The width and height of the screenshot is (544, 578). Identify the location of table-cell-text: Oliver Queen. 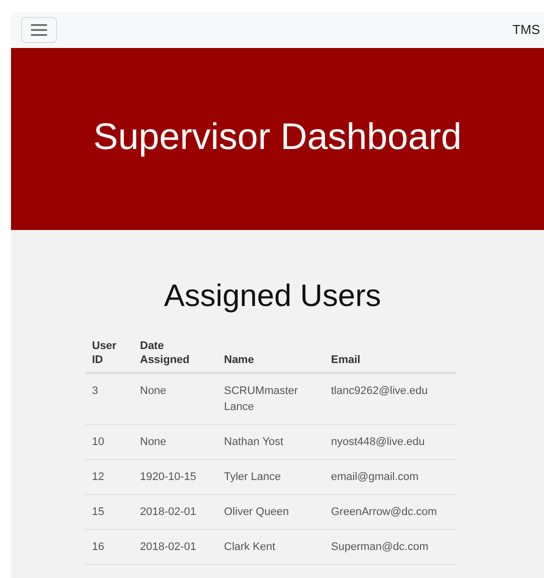
(256, 512).